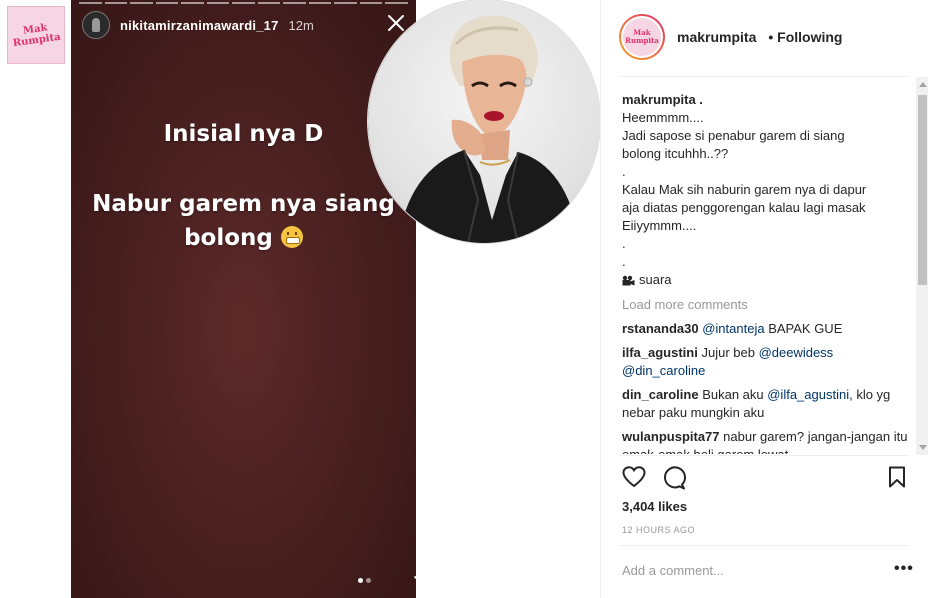  I want to click on portrait-illustration, so click(489, 129).